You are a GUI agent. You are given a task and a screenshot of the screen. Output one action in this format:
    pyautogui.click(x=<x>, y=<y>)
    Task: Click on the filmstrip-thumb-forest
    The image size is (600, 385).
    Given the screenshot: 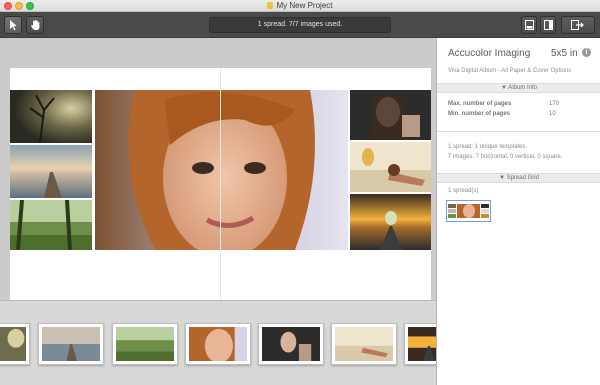 What is the action you would take?
    pyautogui.click(x=145, y=344)
    